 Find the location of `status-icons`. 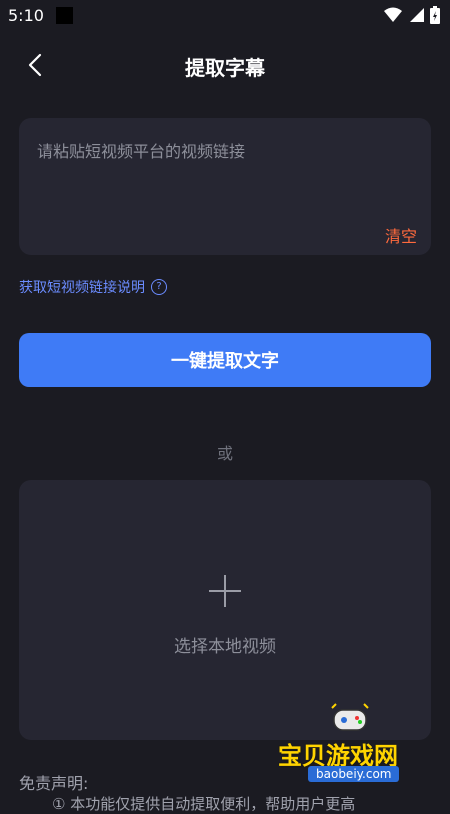

status-icons is located at coordinates (412, 15).